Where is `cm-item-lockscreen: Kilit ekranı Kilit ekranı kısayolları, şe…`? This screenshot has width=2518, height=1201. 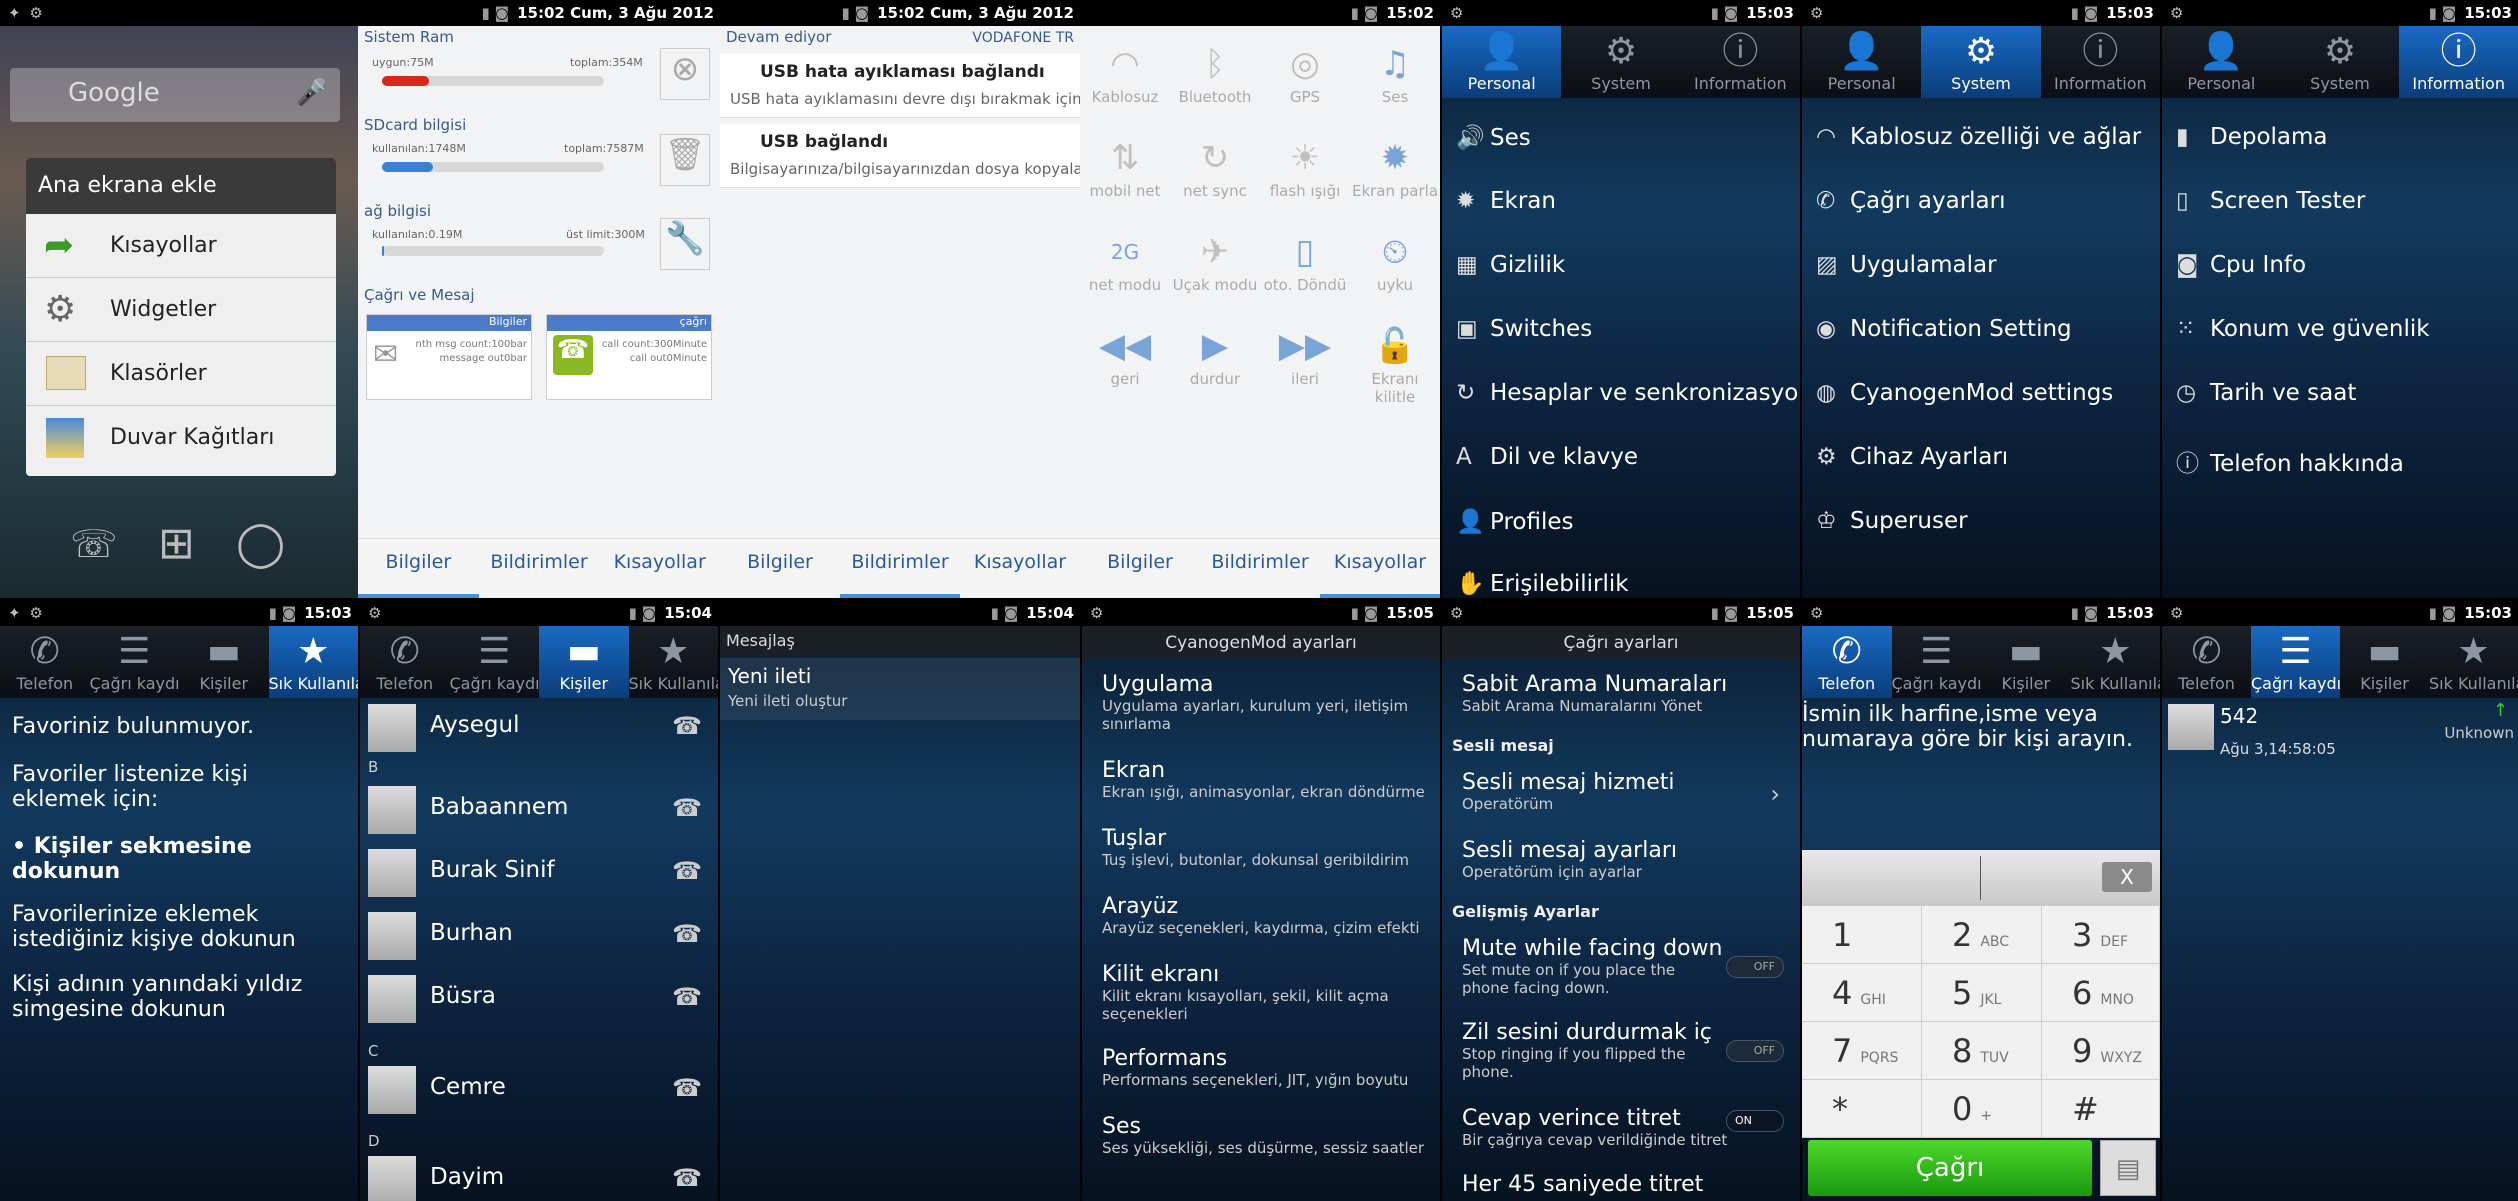
cm-item-lockscreen: Kilit ekranı Kilit ekranı kısayolları, şe… is located at coordinates (1266, 992).